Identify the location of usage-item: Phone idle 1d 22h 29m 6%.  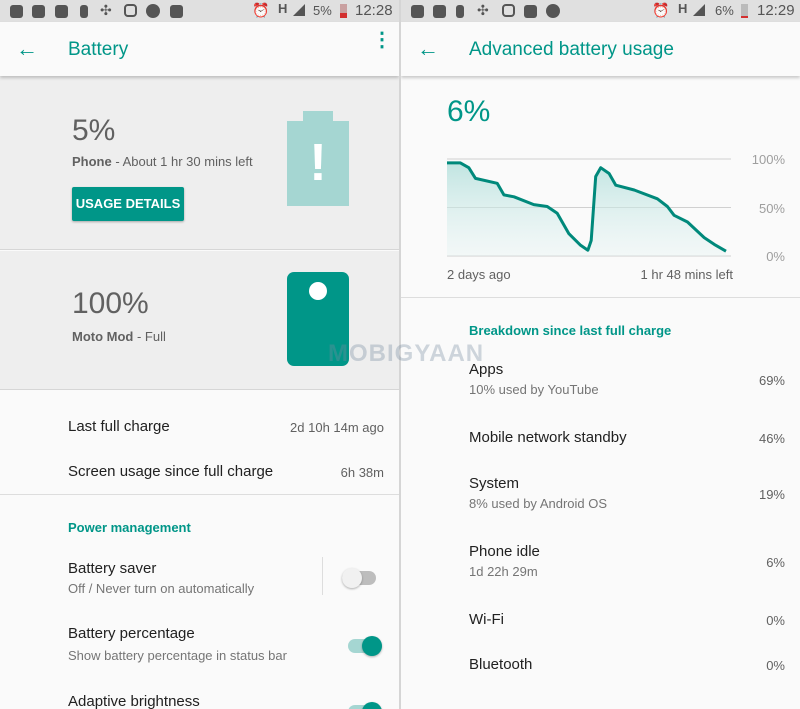
(600, 564).